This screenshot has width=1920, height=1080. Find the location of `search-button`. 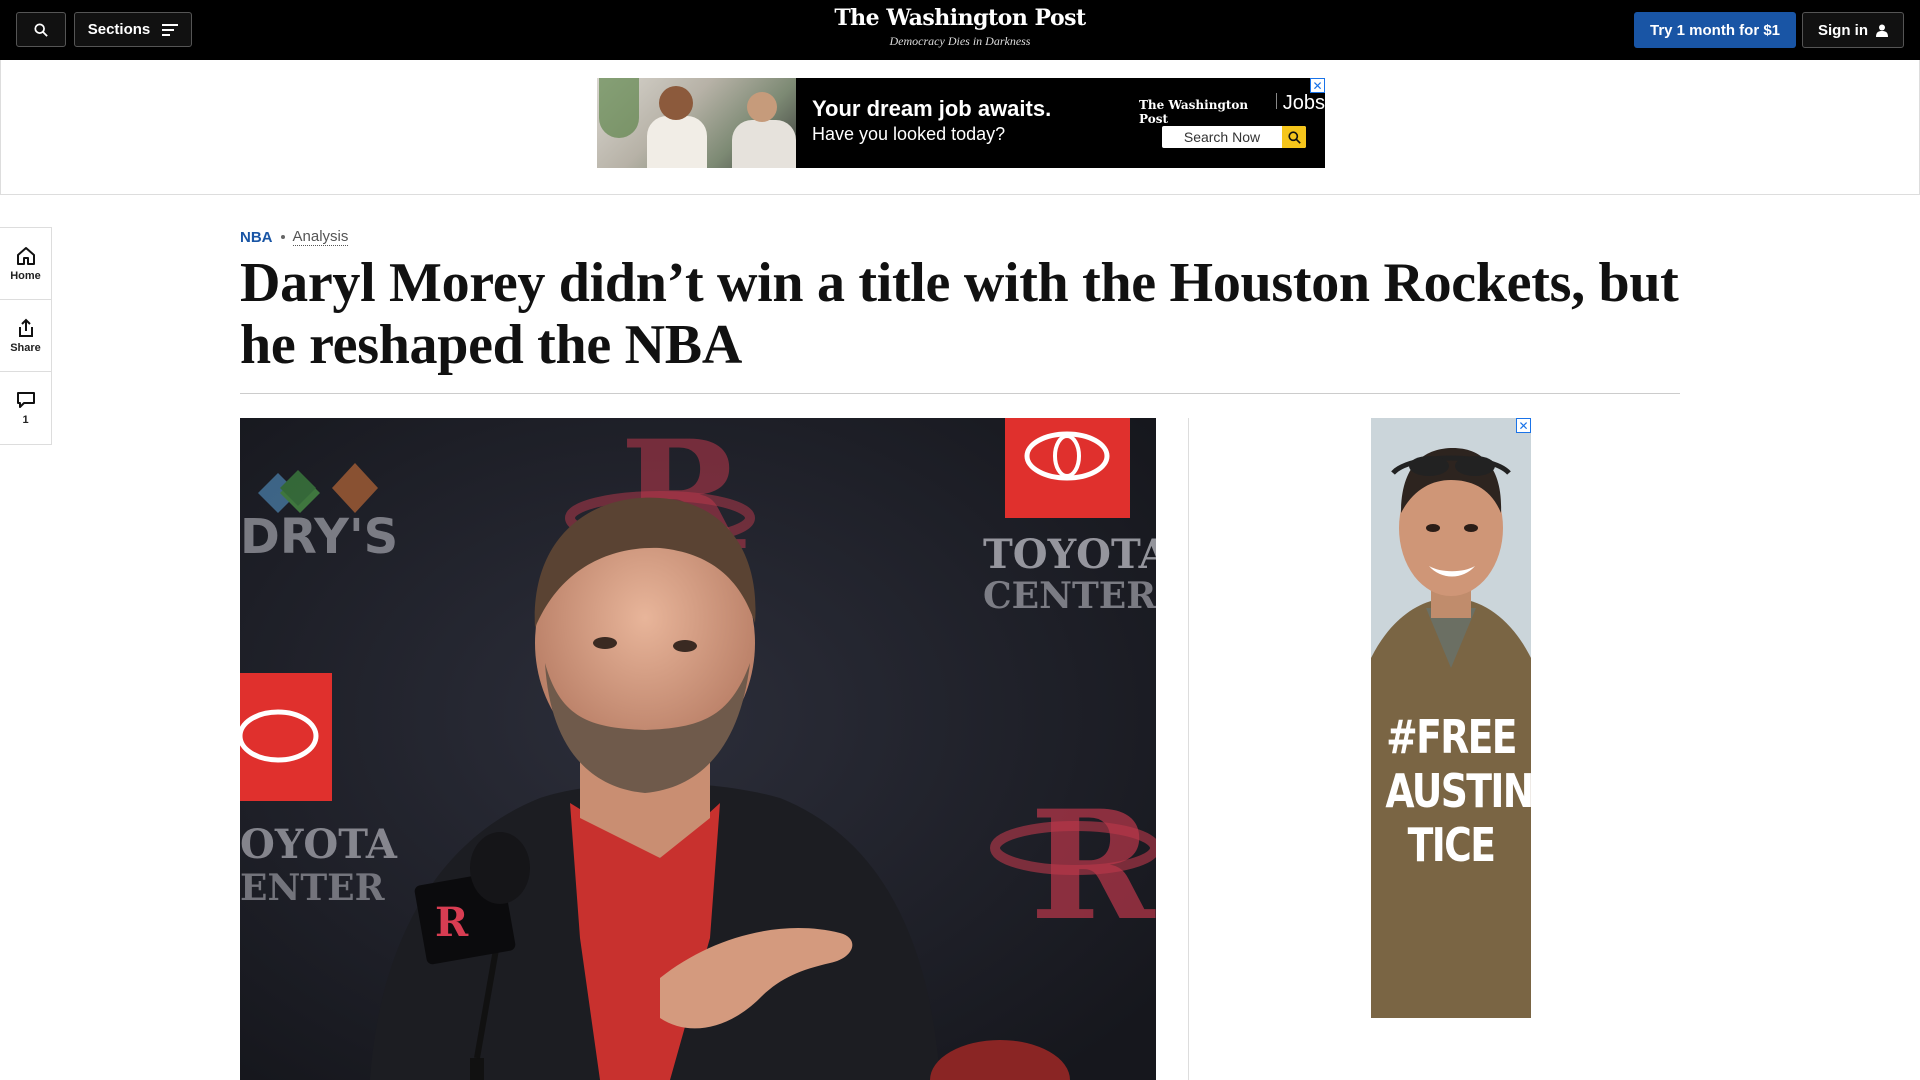

search-button is located at coordinates (41, 29).